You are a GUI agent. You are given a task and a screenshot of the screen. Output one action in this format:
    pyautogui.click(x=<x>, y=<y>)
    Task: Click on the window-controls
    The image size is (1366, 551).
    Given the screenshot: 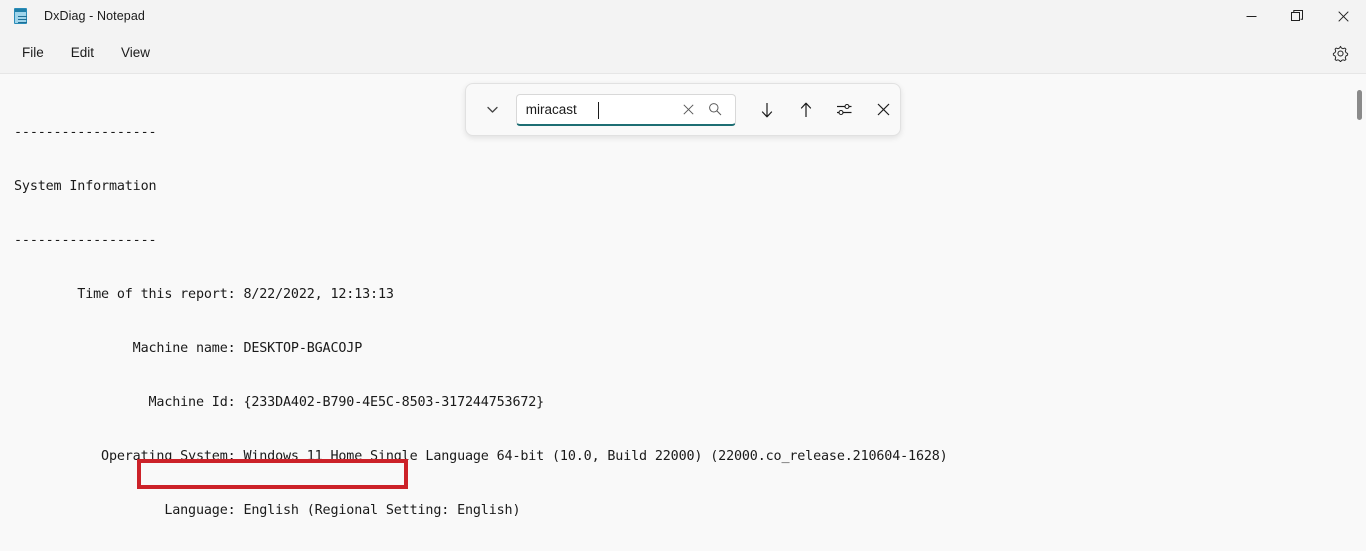 What is the action you would take?
    pyautogui.click(x=1297, y=16)
    